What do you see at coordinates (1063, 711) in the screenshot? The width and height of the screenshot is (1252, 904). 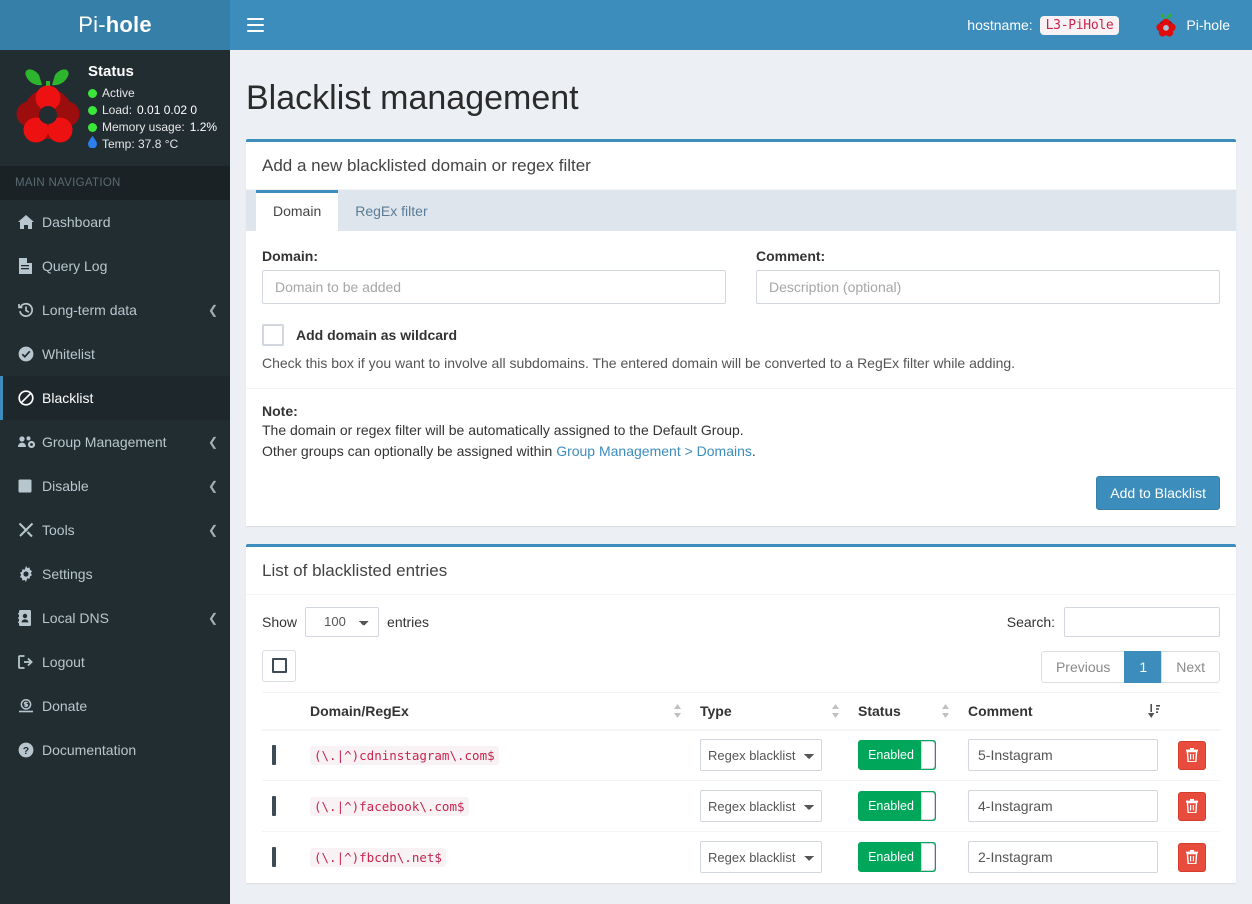 I see `th-comment: Comment` at bounding box center [1063, 711].